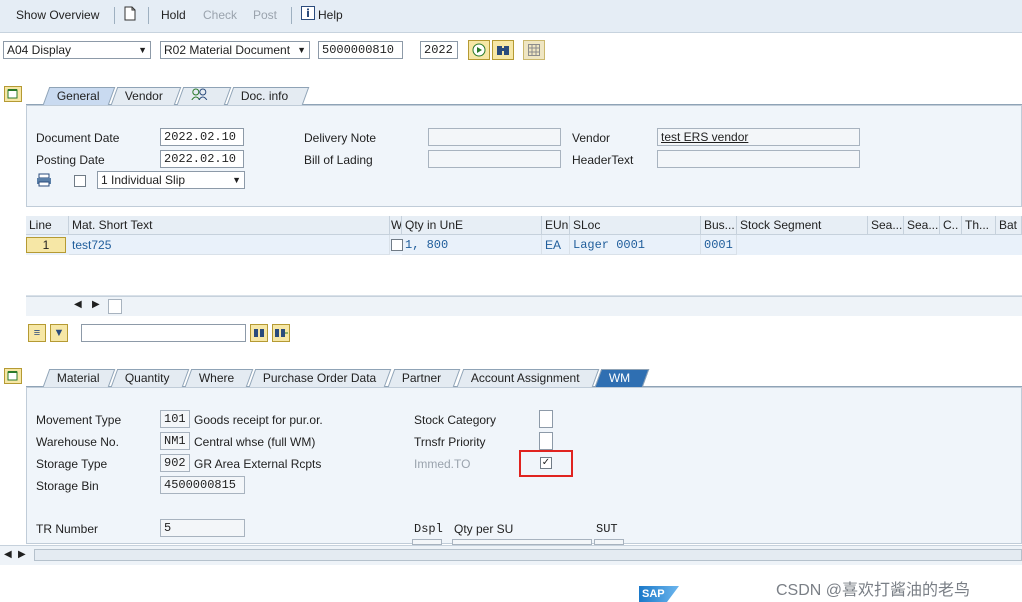 Image resolution: width=1022 pixels, height=602 pixels. I want to click on show-overview-button: Show Overview, so click(57, 15).